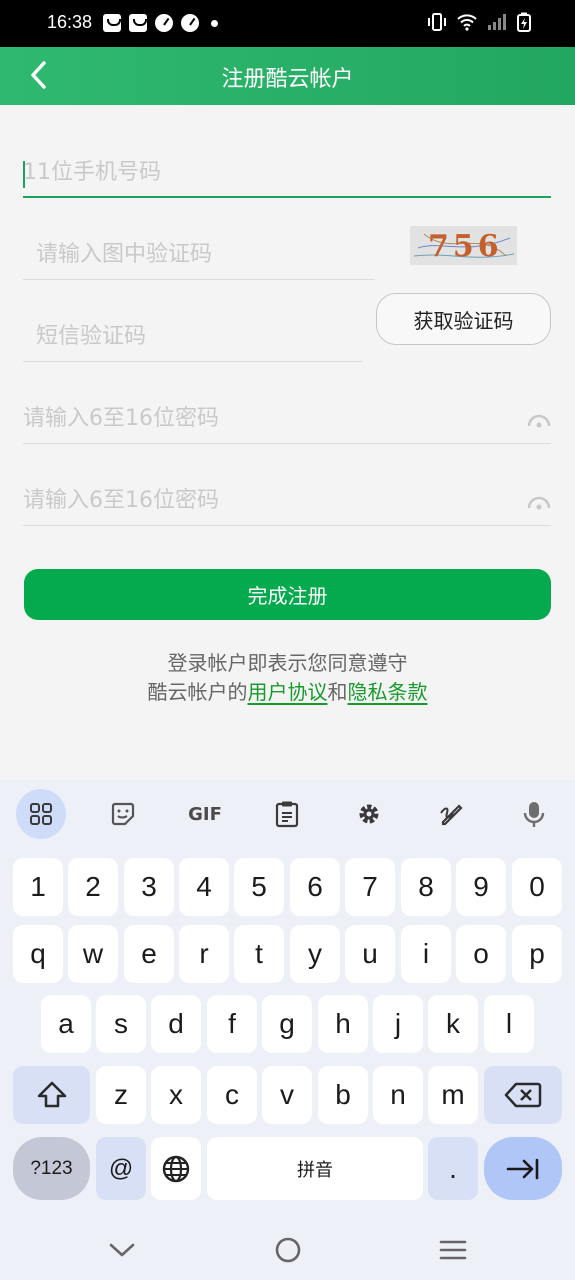 The height and width of the screenshot is (1280, 575). Describe the element at coordinates (426, 887) in the screenshot. I see `key-8: 8` at that location.